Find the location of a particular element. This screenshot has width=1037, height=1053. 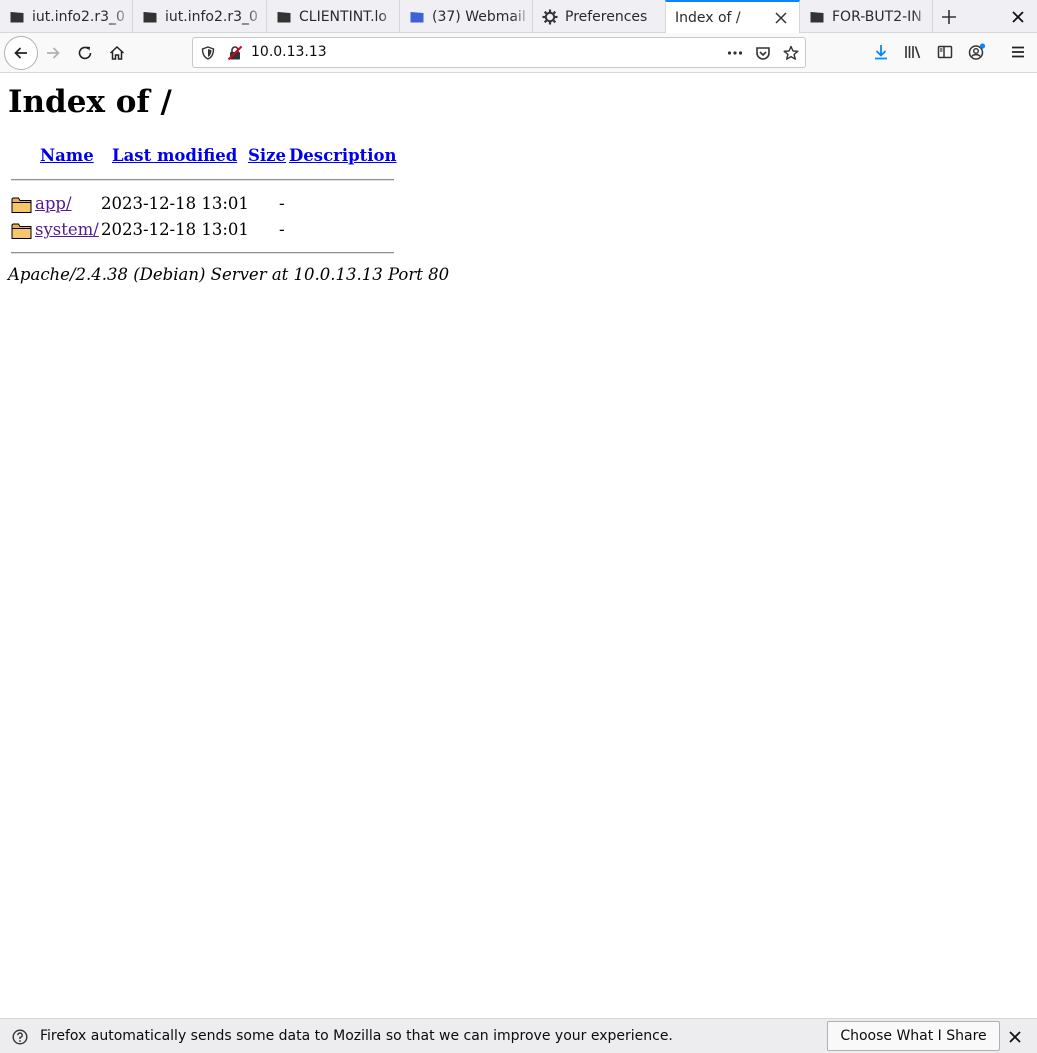

navigation-toolbar: 10.0.13.13 is located at coordinates (518, 53).